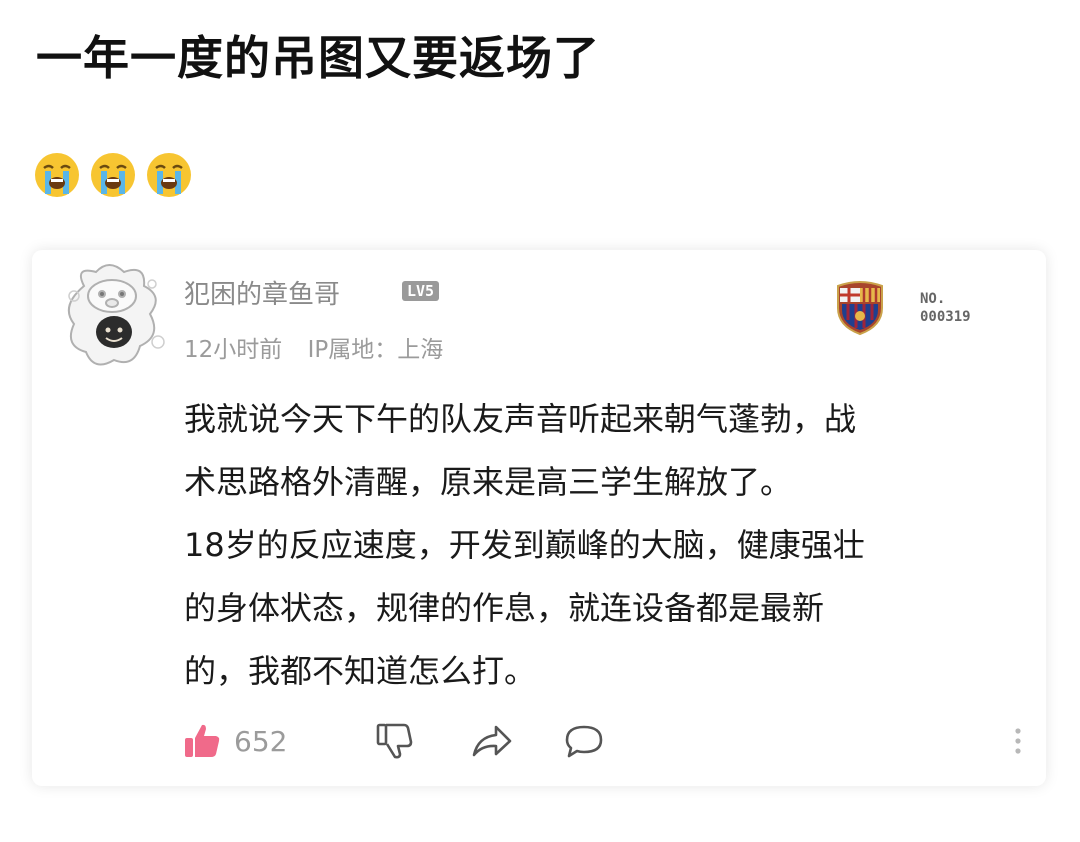 The image size is (1080, 842). Describe the element at coordinates (945, 308) in the screenshot. I see `badge-number: NO. 000319` at that location.